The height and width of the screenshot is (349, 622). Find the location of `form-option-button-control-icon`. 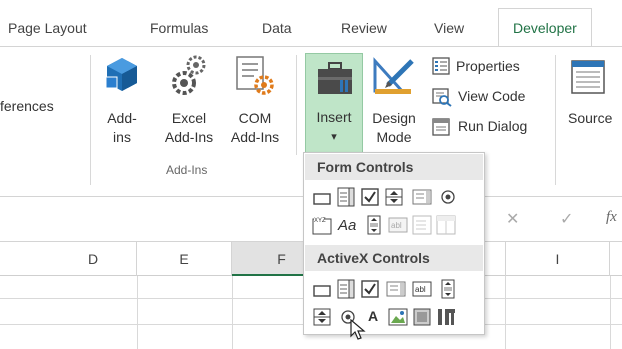

form-option-button-control-icon is located at coordinates (448, 197).